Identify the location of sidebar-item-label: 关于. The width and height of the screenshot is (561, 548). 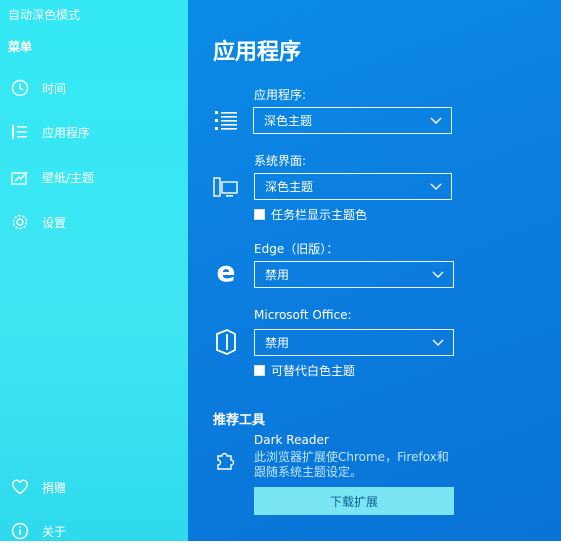
(54, 531).